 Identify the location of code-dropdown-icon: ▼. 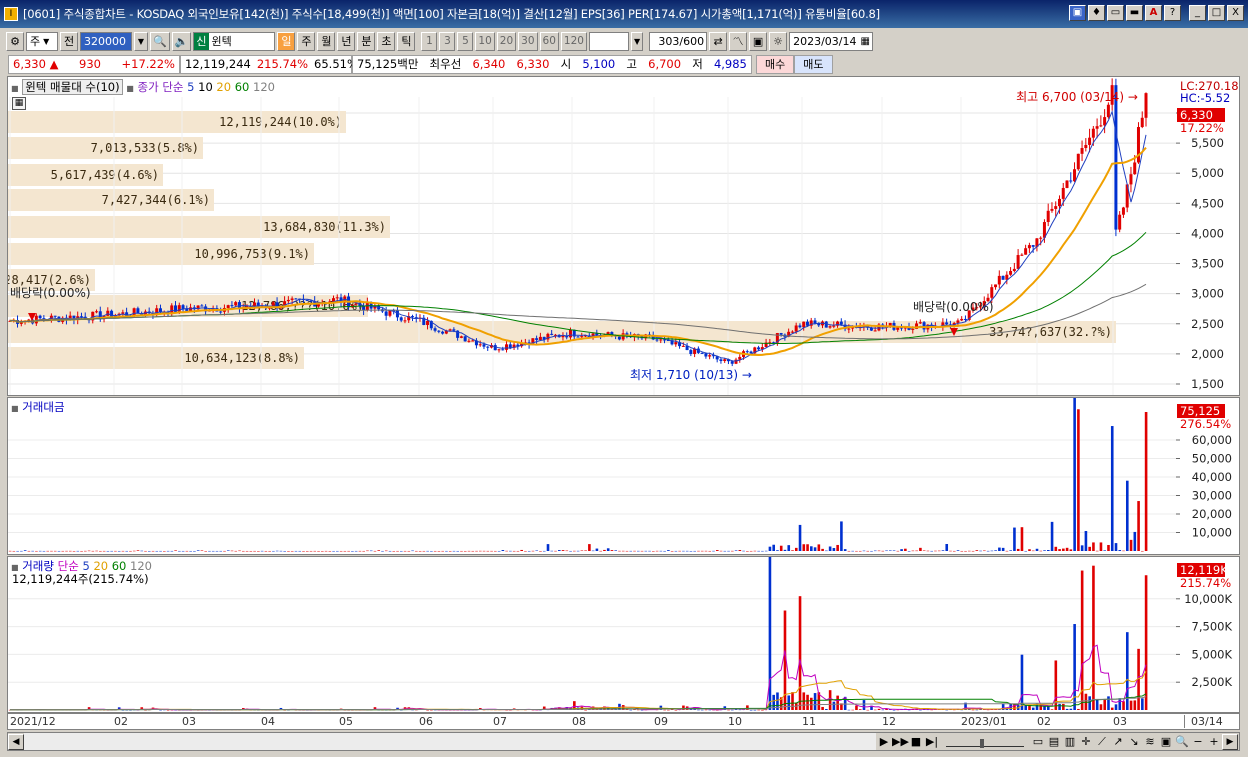
(141, 41).